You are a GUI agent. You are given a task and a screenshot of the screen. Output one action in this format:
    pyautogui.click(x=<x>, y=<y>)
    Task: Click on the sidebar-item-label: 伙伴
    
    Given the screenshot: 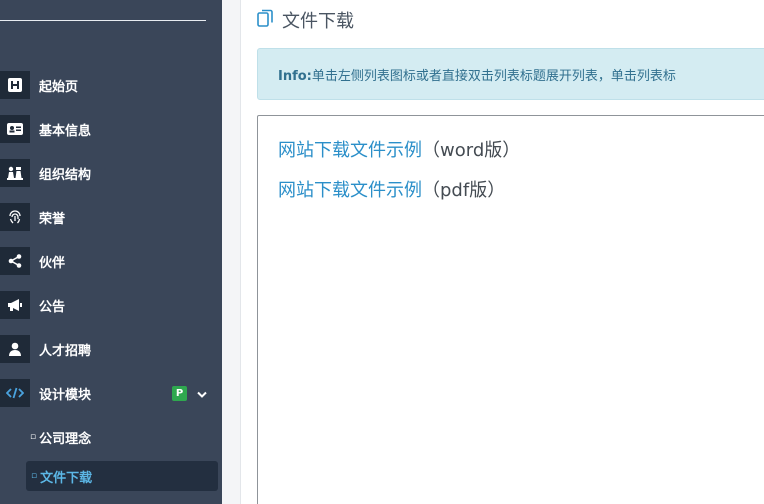 What is the action you would take?
    pyautogui.click(x=52, y=263)
    